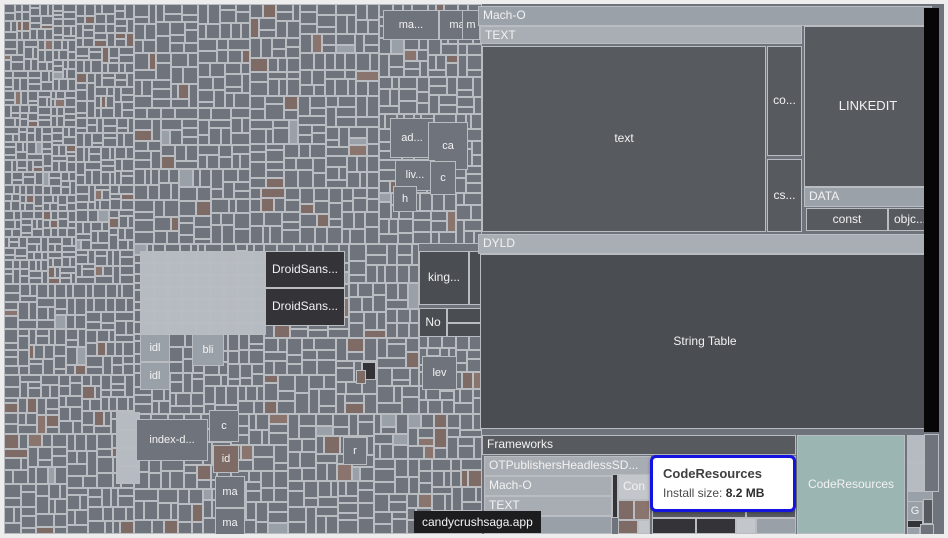  What do you see at coordinates (405, 199) in the screenshot?
I see `treemap-cell: h` at bounding box center [405, 199].